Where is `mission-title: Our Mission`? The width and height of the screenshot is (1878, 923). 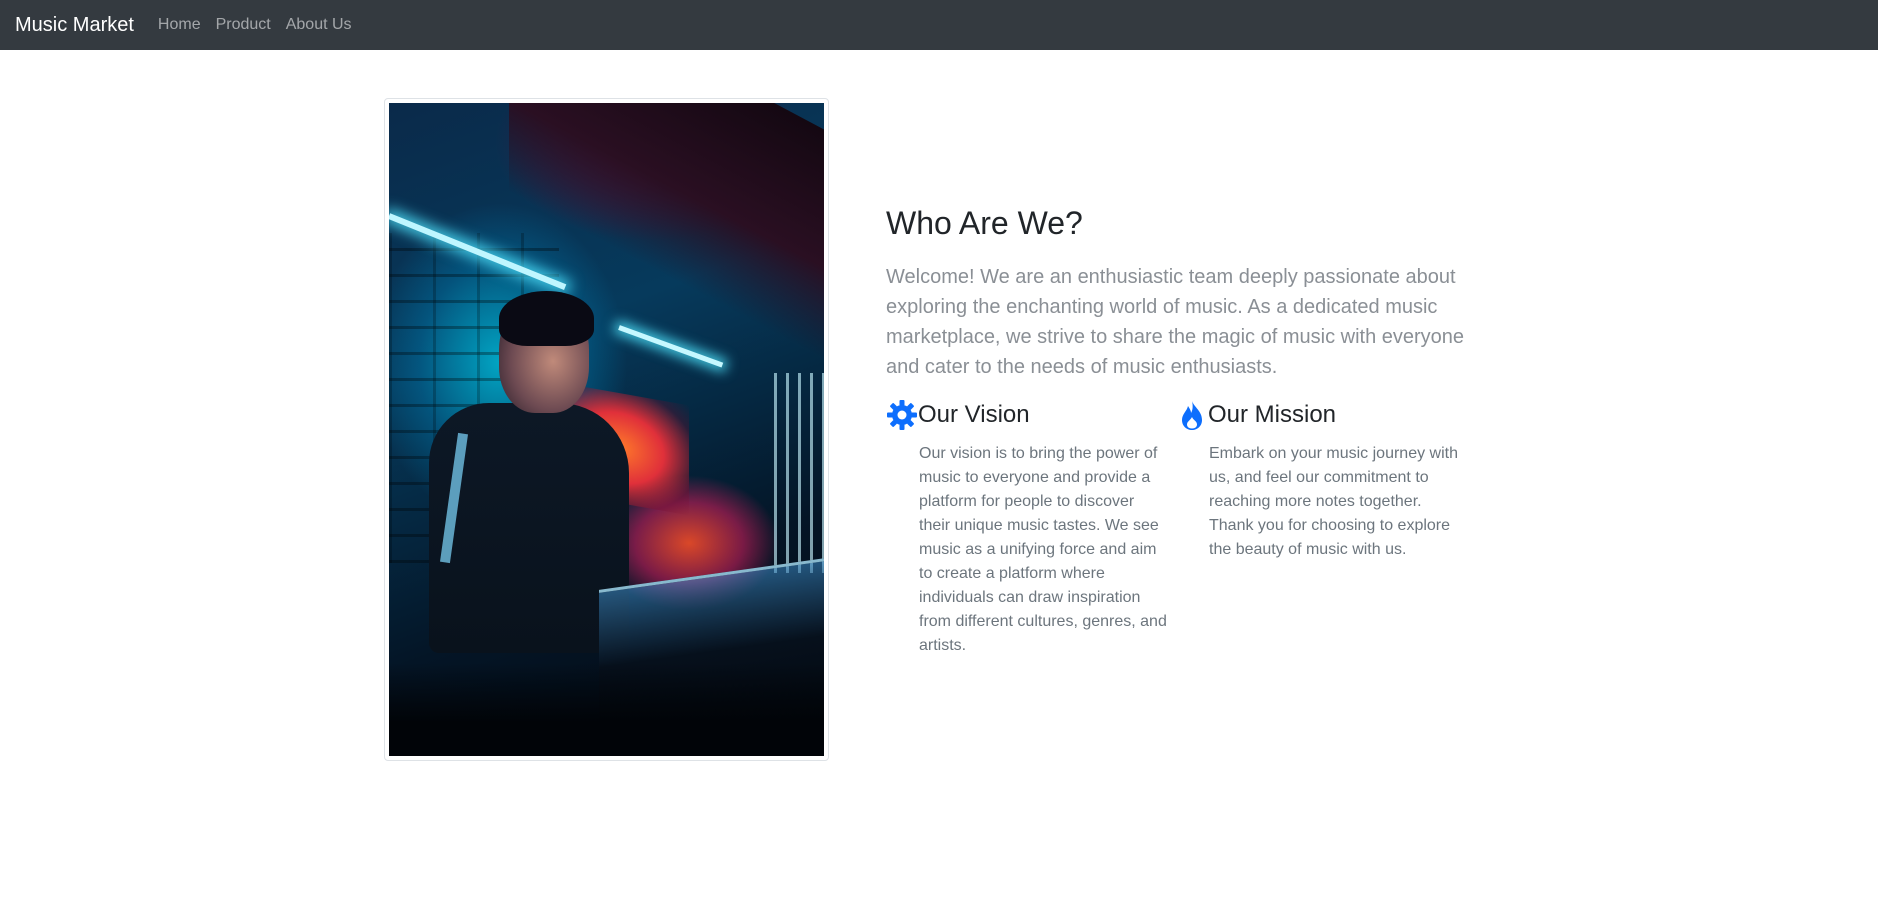 mission-title: Our Mission is located at coordinates (1272, 414).